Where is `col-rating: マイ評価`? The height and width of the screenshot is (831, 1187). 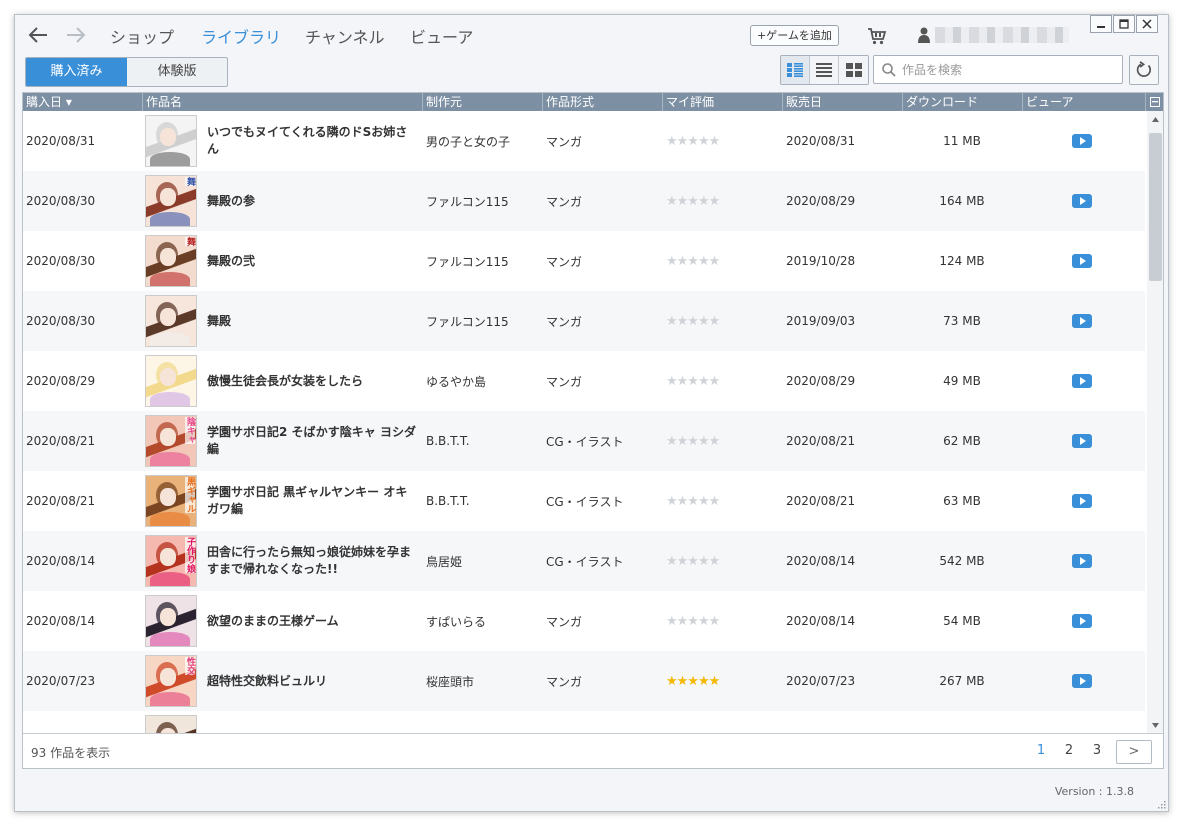 col-rating: マイ評価 is located at coordinates (722, 102).